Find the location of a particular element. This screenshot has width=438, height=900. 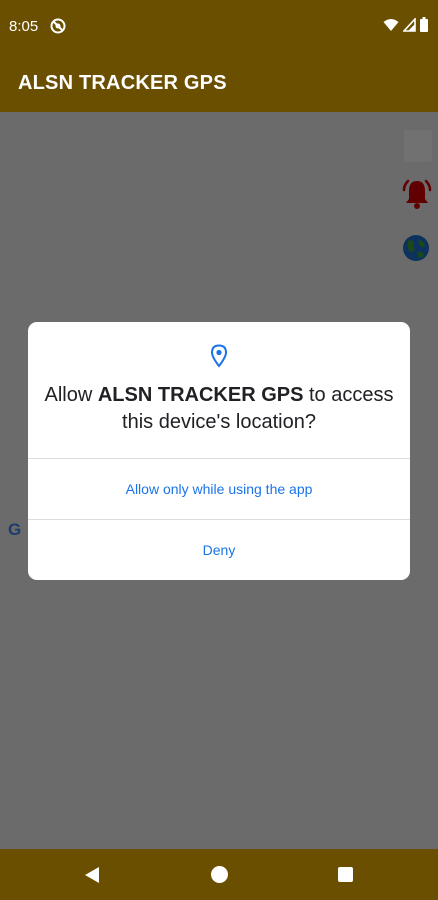

allow-while-using-button: Allow only while using the app is located at coordinates (219, 489).